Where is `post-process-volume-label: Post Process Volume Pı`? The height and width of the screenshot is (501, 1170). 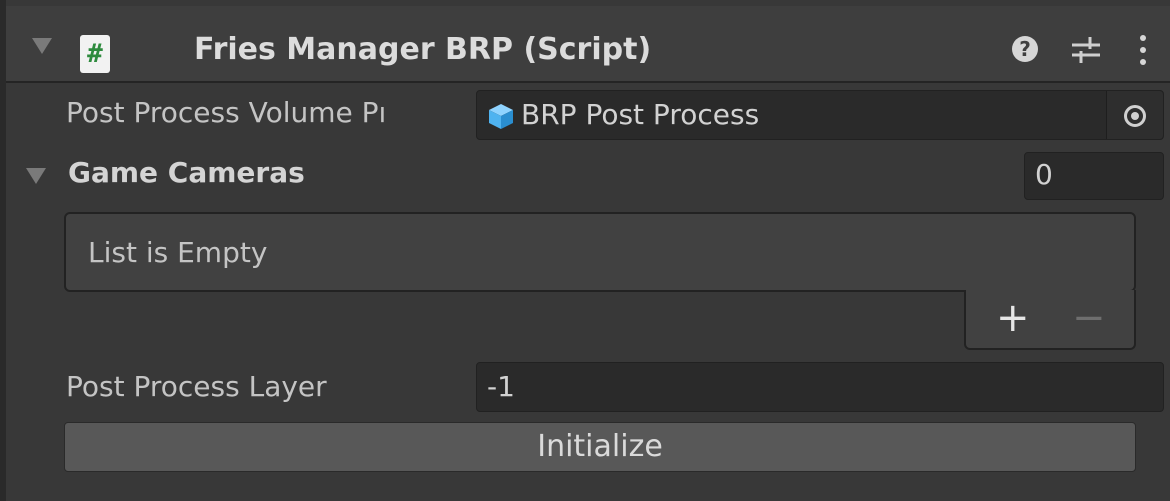 post-process-volume-label: Post Process Volume Pı is located at coordinates (226, 112).